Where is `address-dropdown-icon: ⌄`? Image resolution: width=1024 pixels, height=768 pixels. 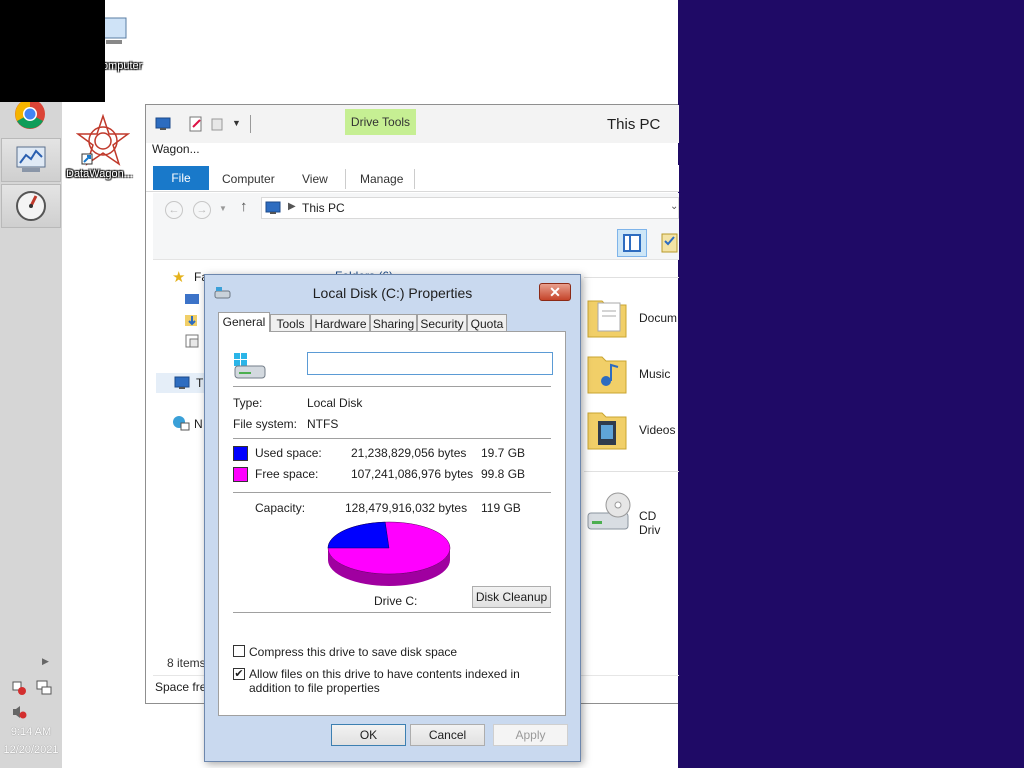
address-dropdown-icon: ⌄ is located at coordinates (674, 206).